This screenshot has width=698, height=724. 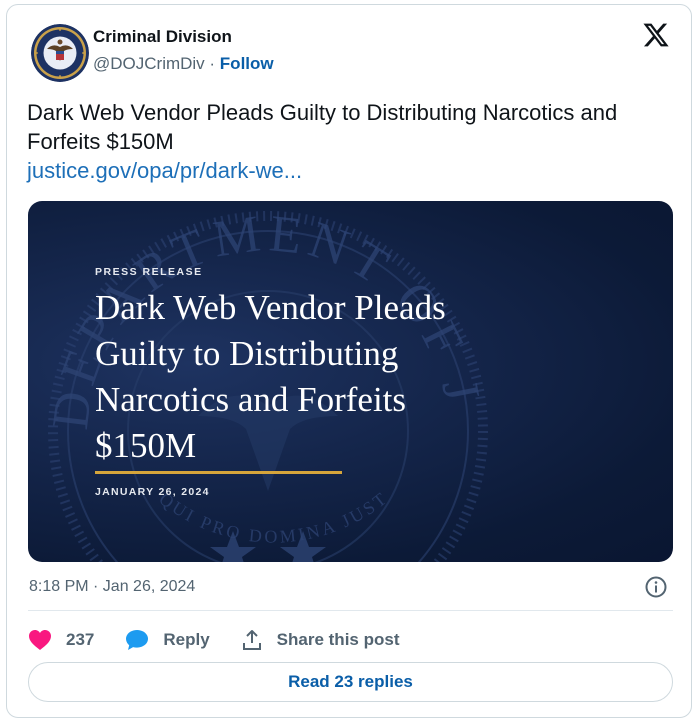 I want to click on share-button: Share this post, so click(x=320, y=640).